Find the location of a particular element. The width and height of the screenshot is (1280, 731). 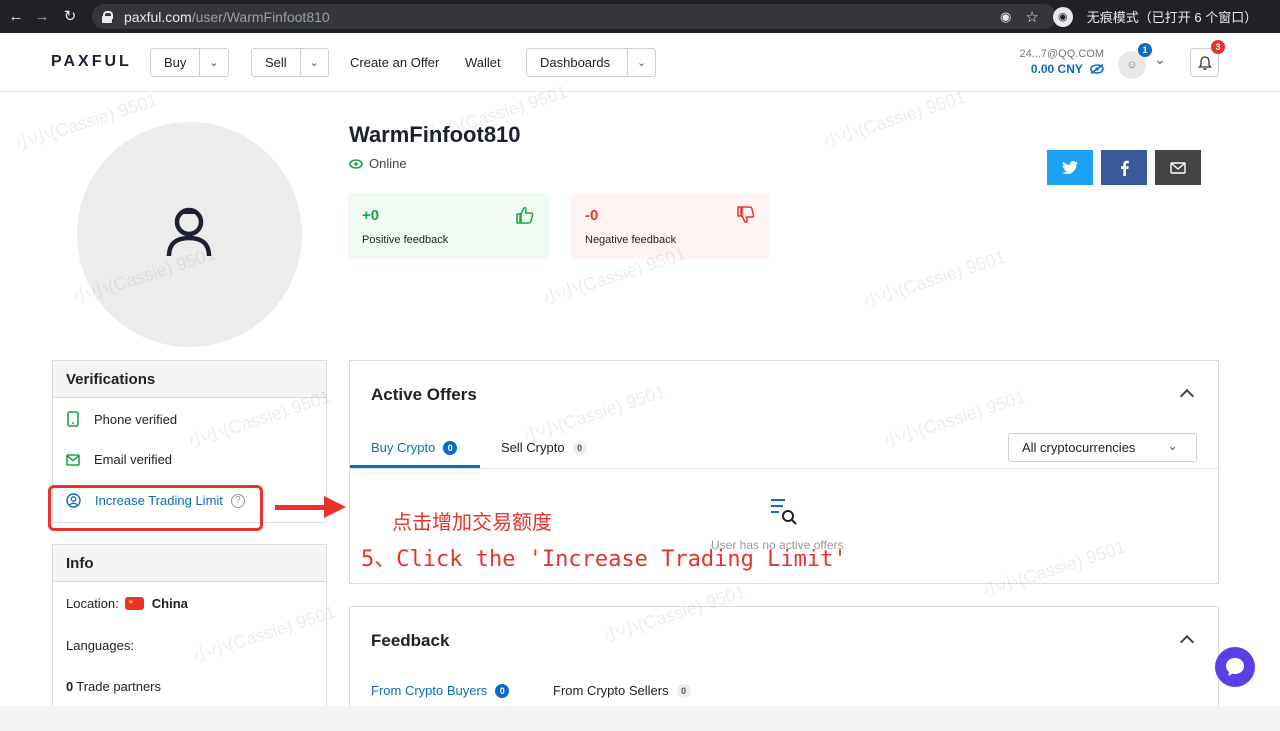

url-path: /user/WarmFinfoot810 is located at coordinates (260, 16).